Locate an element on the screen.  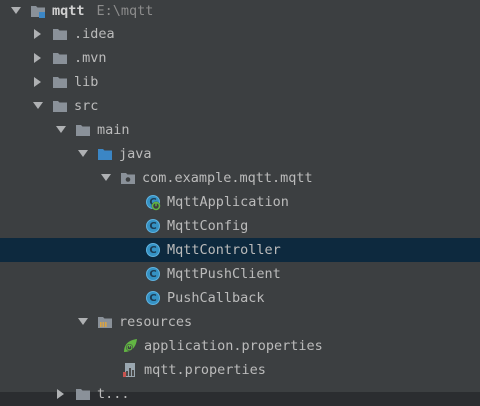
tree-node-class-selected: C MqttController is located at coordinates (240, 250).